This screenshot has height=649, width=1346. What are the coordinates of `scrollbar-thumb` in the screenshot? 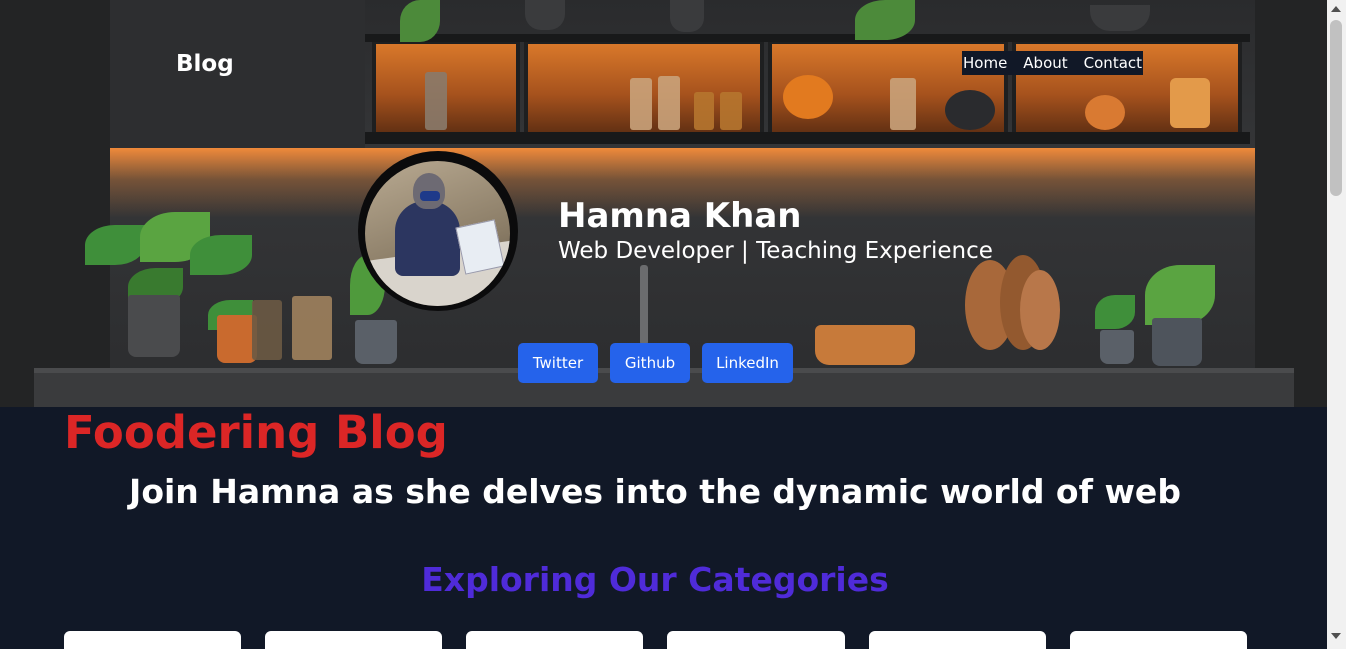 It's located at (1336, 108).